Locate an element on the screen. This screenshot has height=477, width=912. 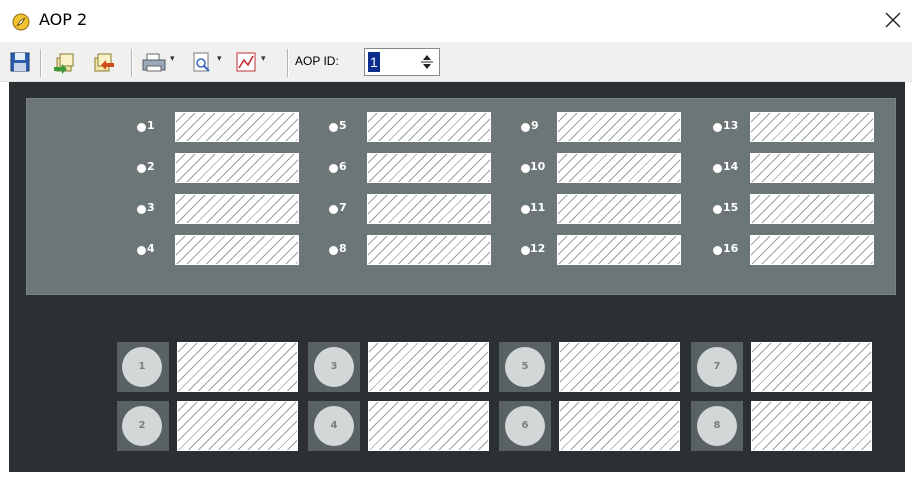
pushbutton: 4 is located at coordinates (334, 426).